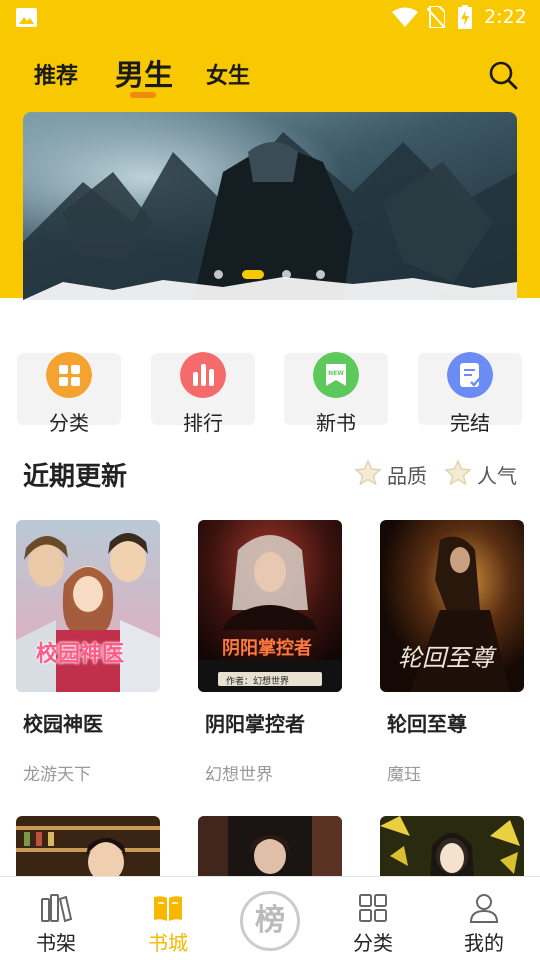  I want to click on wifi-icon, so click(405, 17).